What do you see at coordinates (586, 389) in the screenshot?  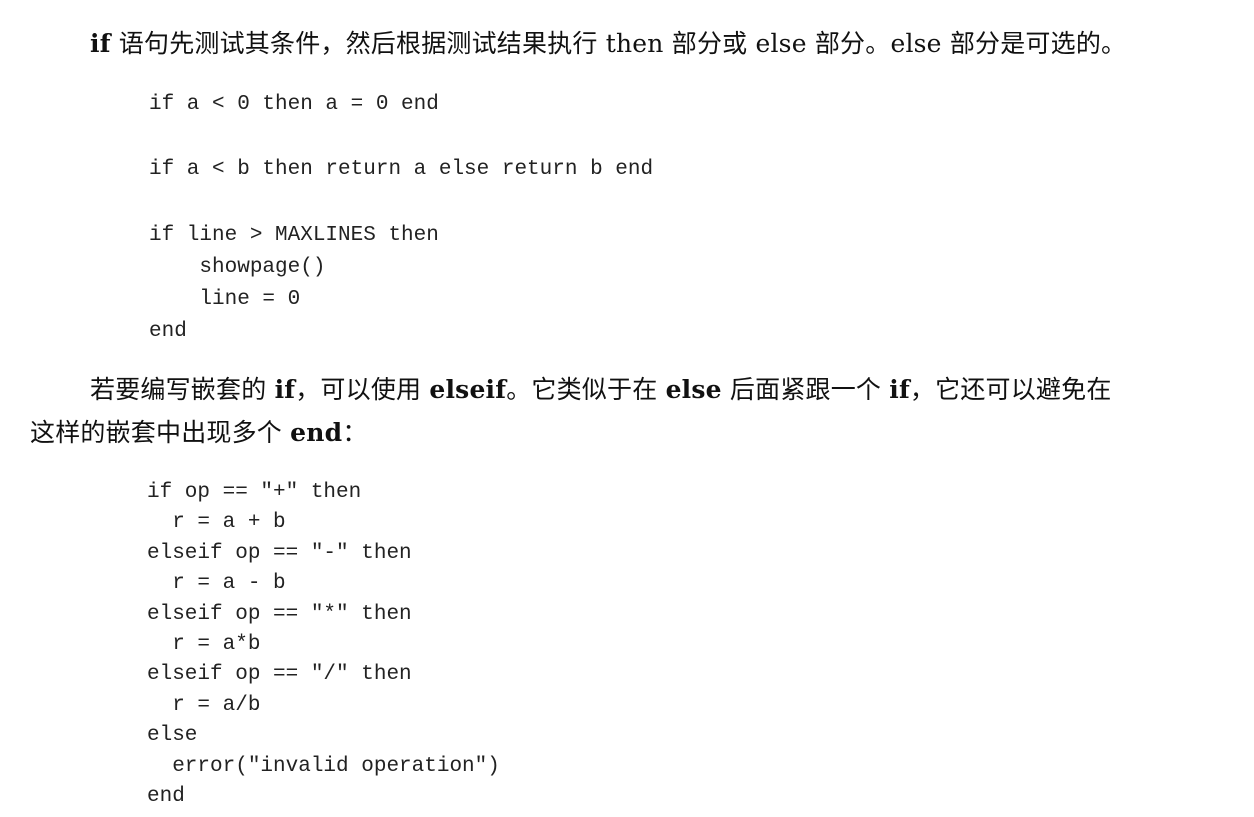 I see `paragraph-text: 。它类似于在` at bounding box center [586, 389].